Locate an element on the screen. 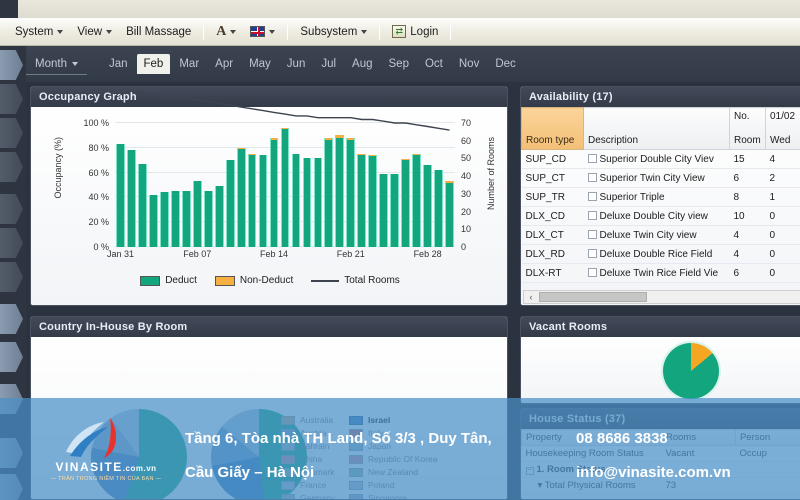 The height and width of the screenshot is (500, 800). table-row: DLX_CD Deluxe Double City view 10 0 is located at coordinates (660, 216).